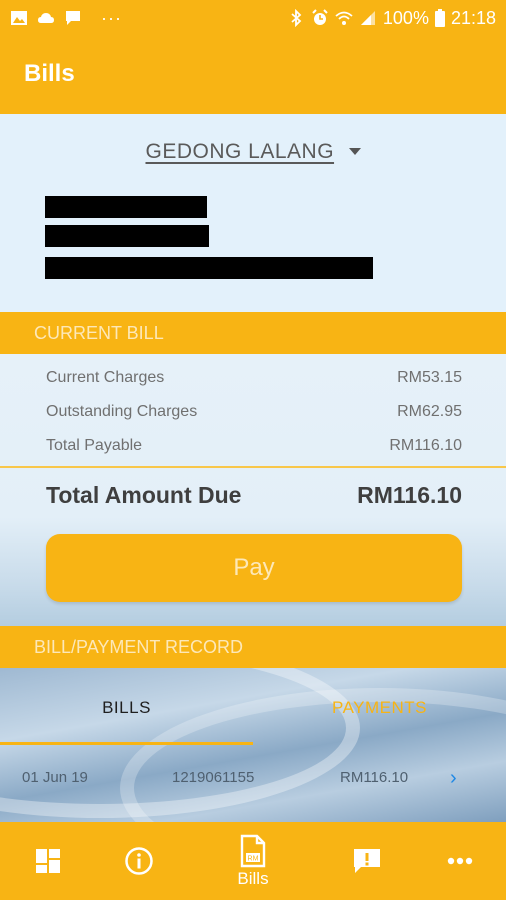  What do you see at coordinates (253, 333) in the screenshot?
I see `current-bill-header: CURRENT BILL` at bounding box center [253, 333].